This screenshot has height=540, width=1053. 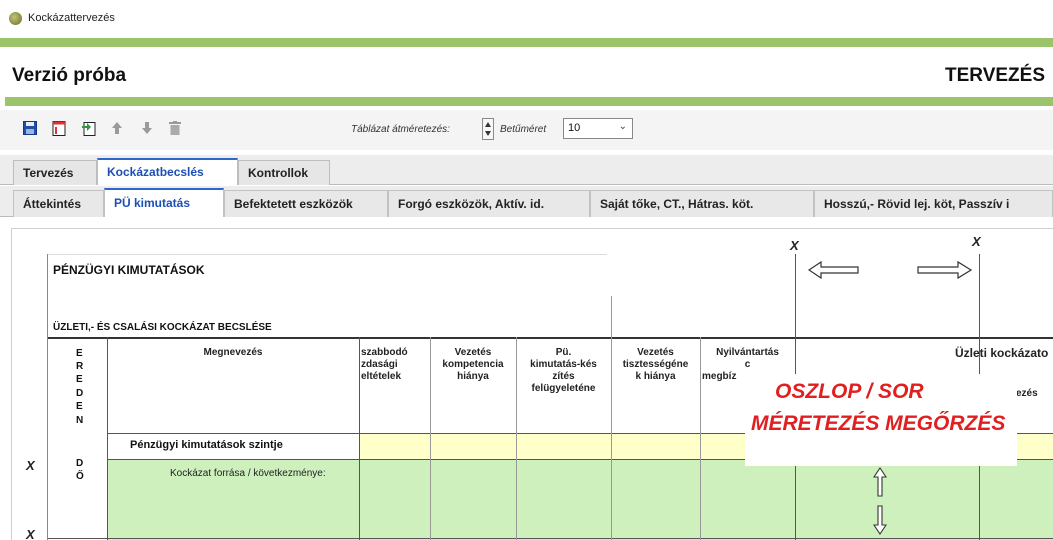 I want to click on row-marker-top: X, so click(x=30, y=465).